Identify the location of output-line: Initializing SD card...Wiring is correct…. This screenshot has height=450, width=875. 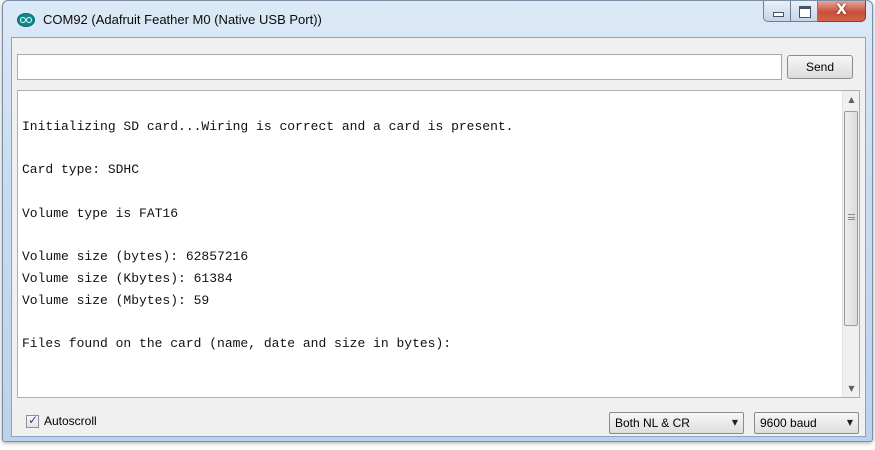
(268, 126).